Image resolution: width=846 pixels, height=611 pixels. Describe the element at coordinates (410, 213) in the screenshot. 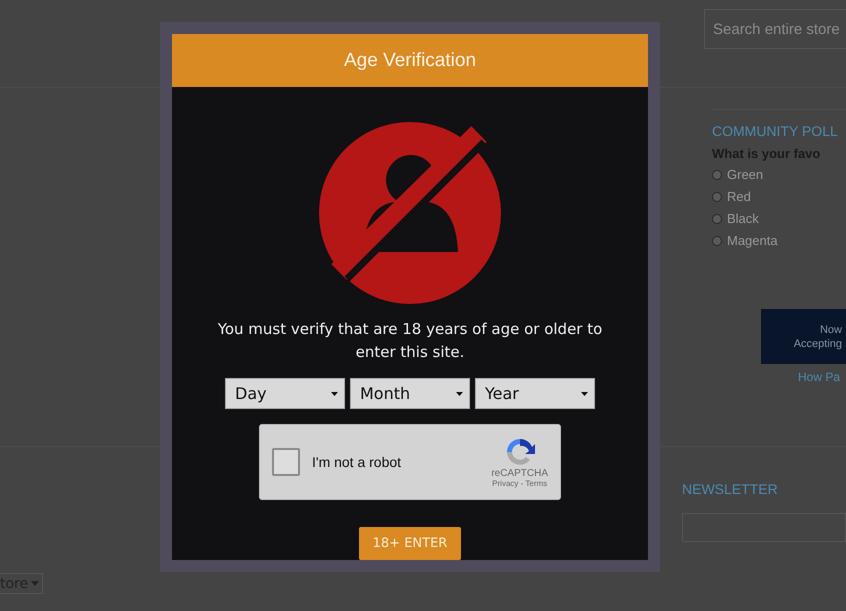

I see `no-person-icon` at that location.